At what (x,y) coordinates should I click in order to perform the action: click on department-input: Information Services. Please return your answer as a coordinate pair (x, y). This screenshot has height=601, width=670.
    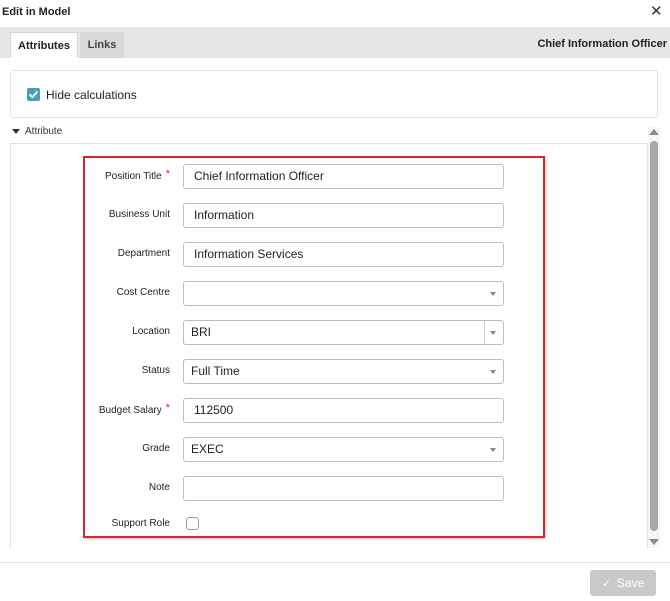
    Looking at the image, I should click on (343, 254).